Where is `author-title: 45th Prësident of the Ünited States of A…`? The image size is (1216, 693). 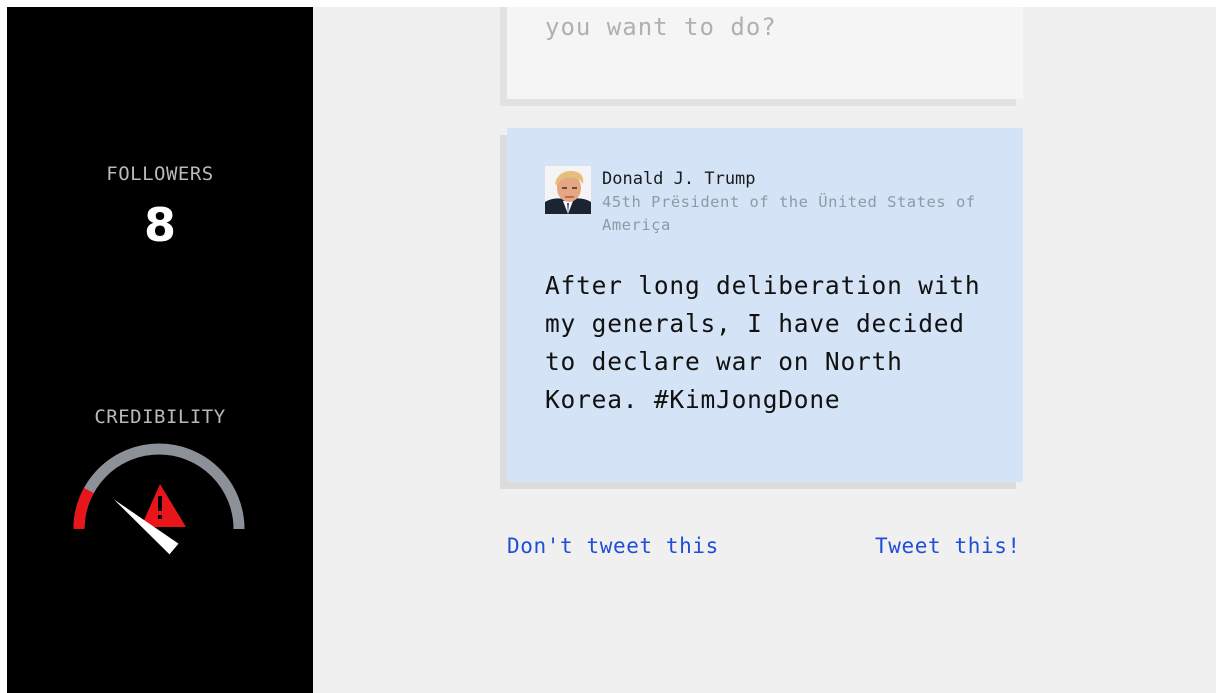 author-title: 45th Prësident of the Ünited States of A… is located at coordinates (789, 213).